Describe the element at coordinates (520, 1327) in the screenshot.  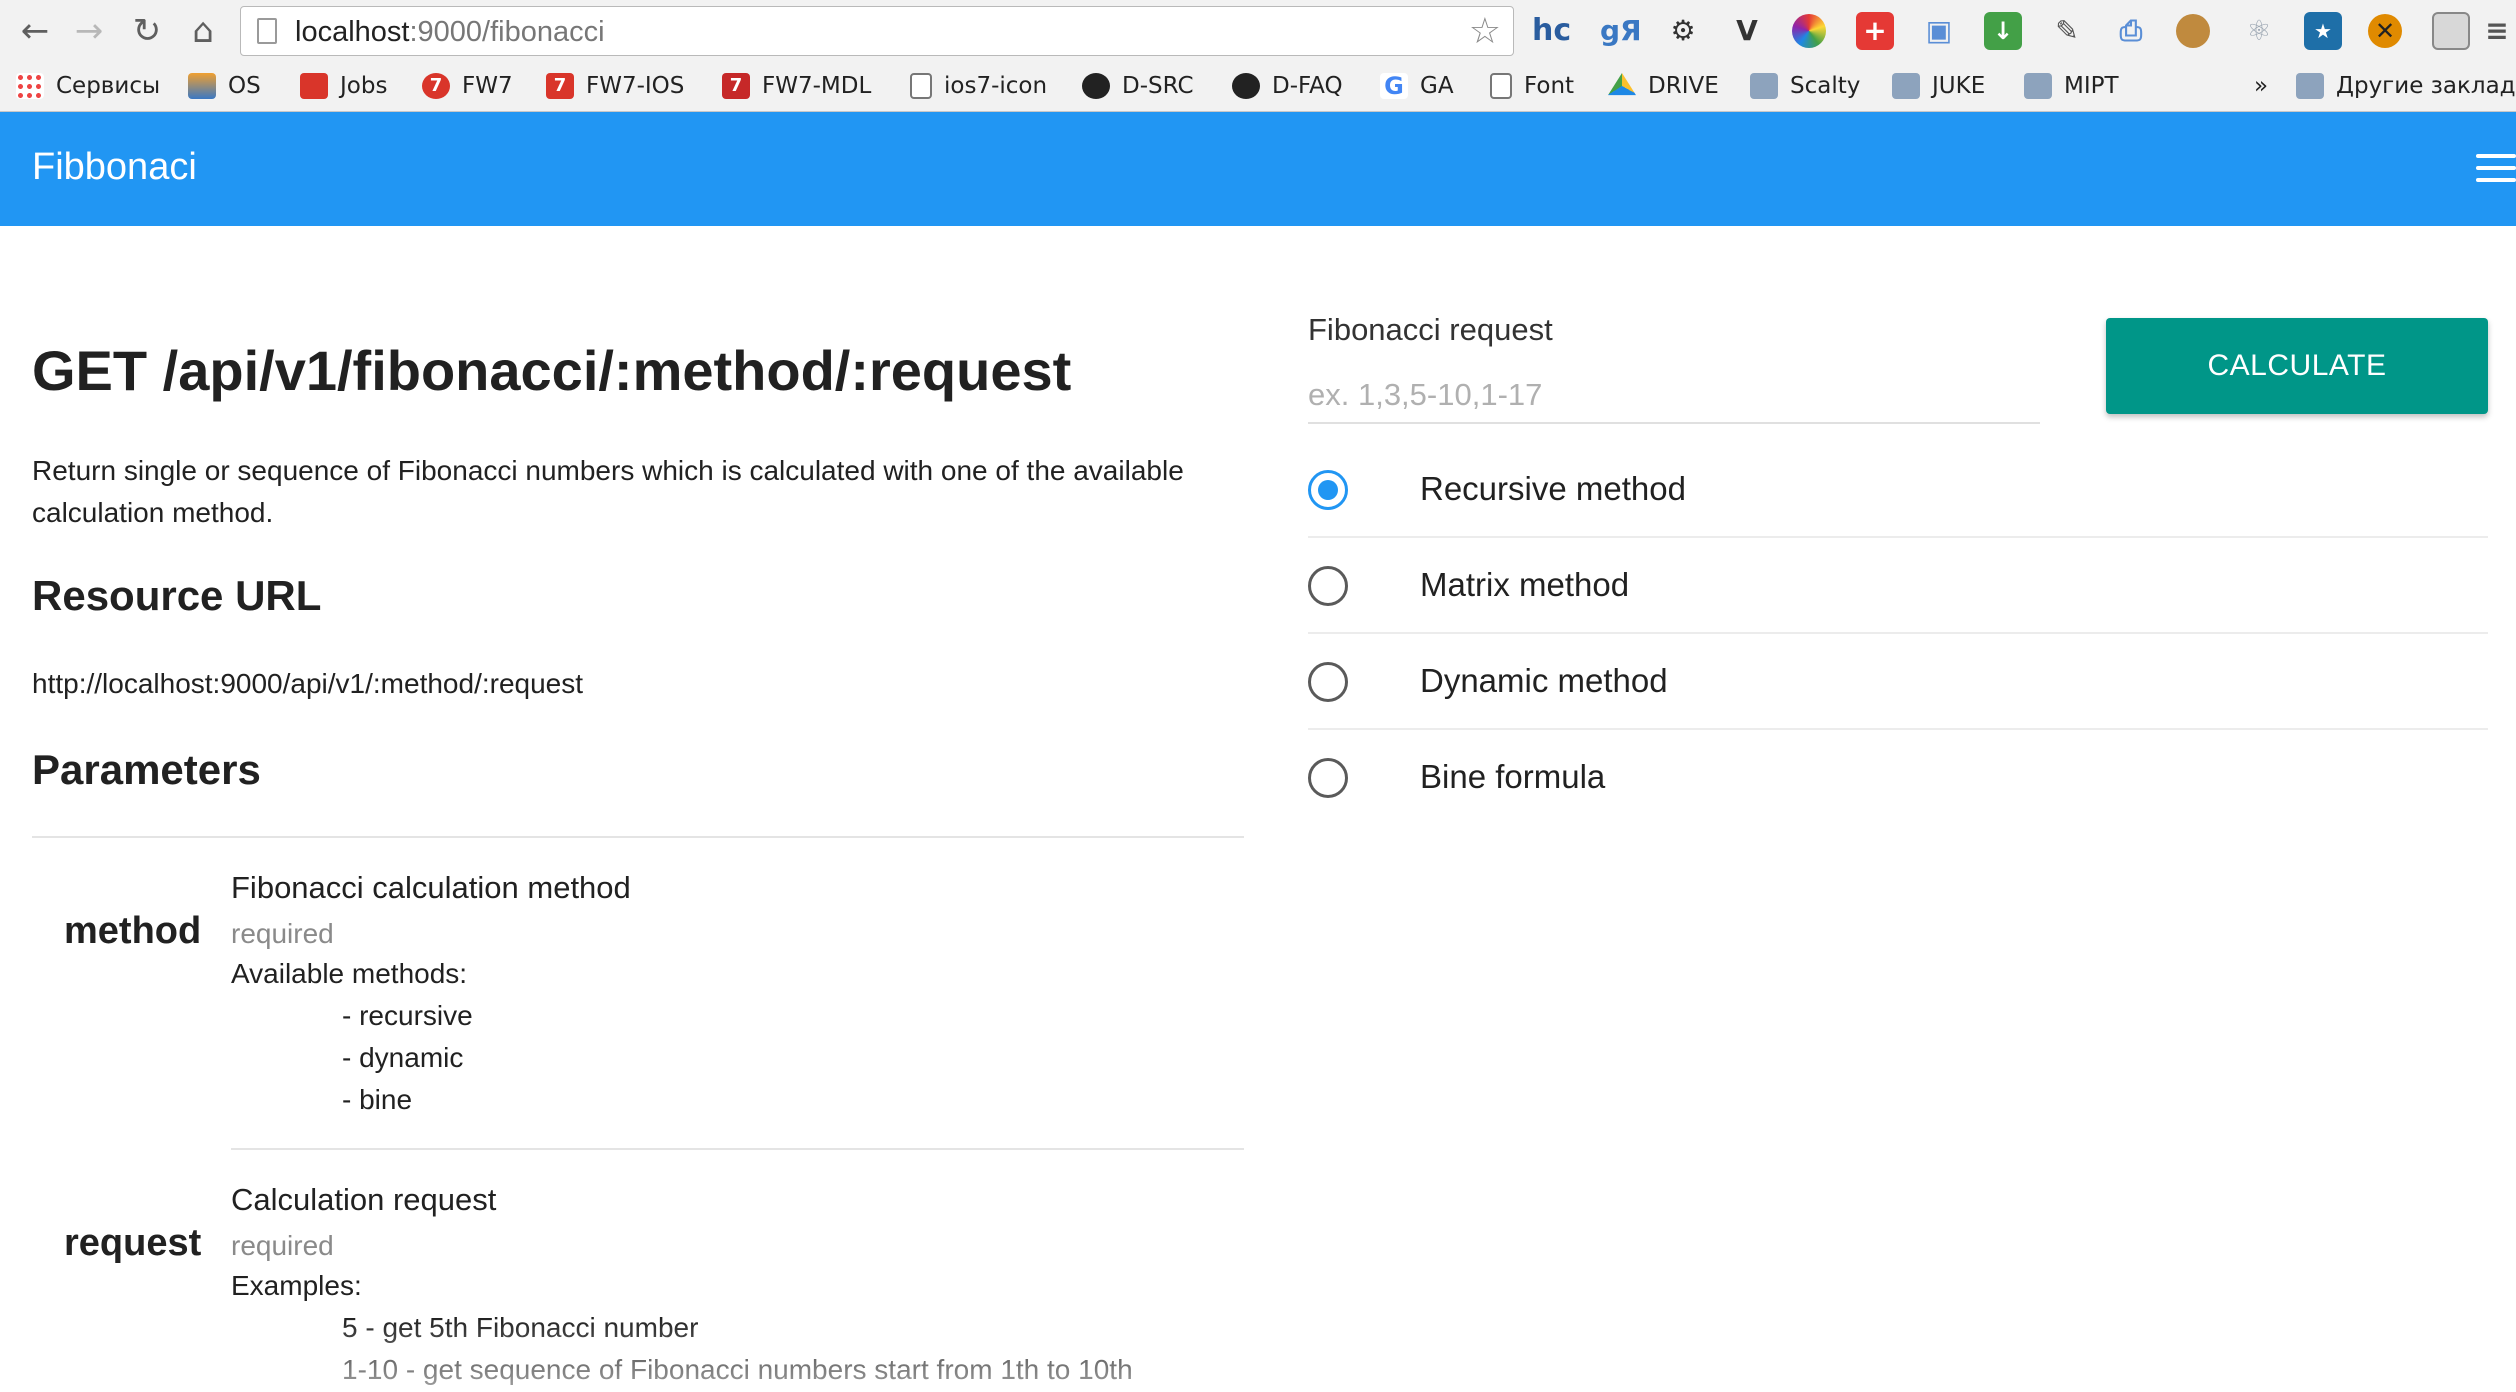
I see `param-value: 5 - get 5th Fibonacci number` at that location.